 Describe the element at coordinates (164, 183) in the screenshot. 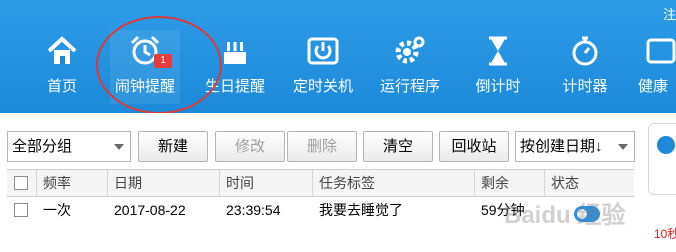

I see `header-date: 日期` at that location.